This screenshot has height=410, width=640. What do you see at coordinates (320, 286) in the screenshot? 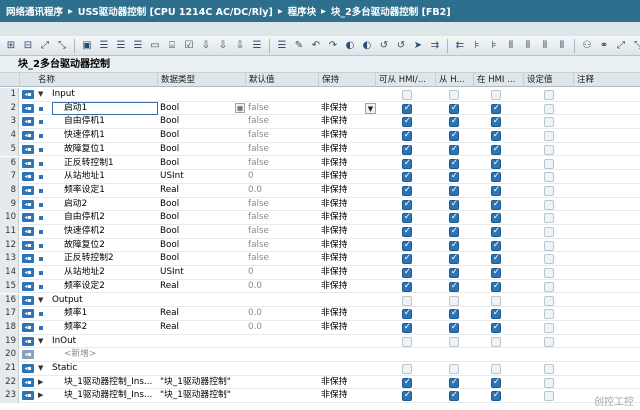
I see `table-row: 15 ◂▪ 频率设定2 Real 0.0 非保持` at bounding box center [320, 286].